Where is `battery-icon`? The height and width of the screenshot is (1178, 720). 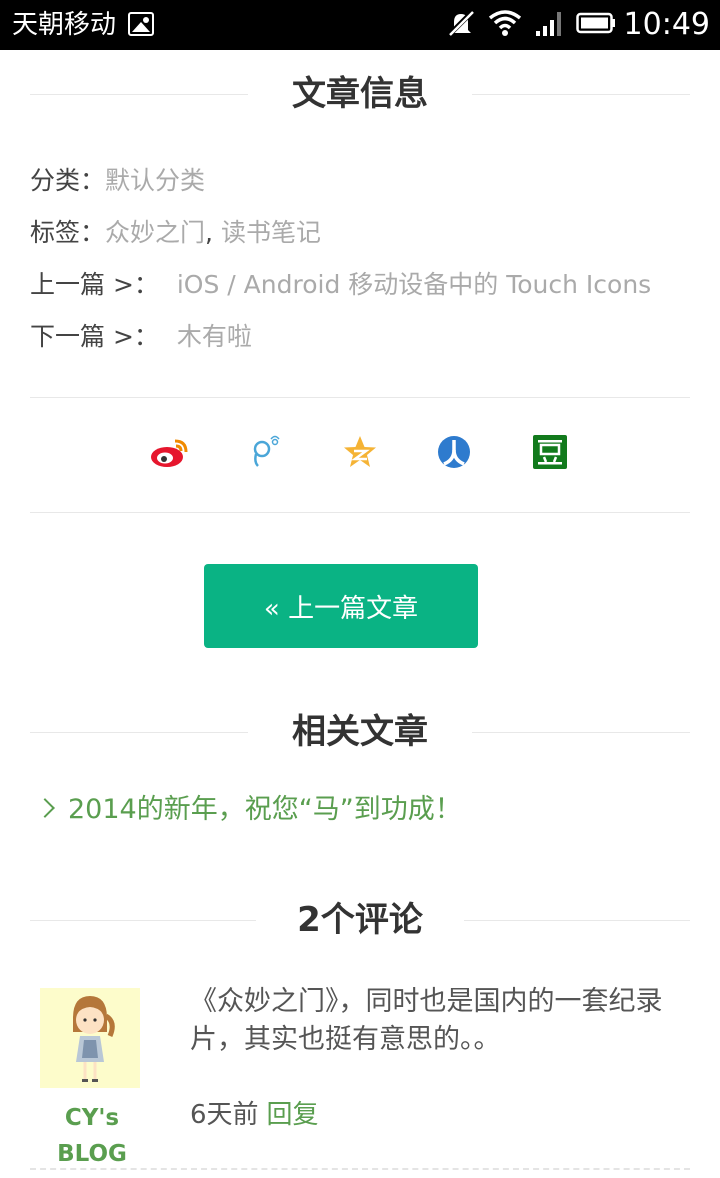
battery-icon is located at coordinates (595, 25).